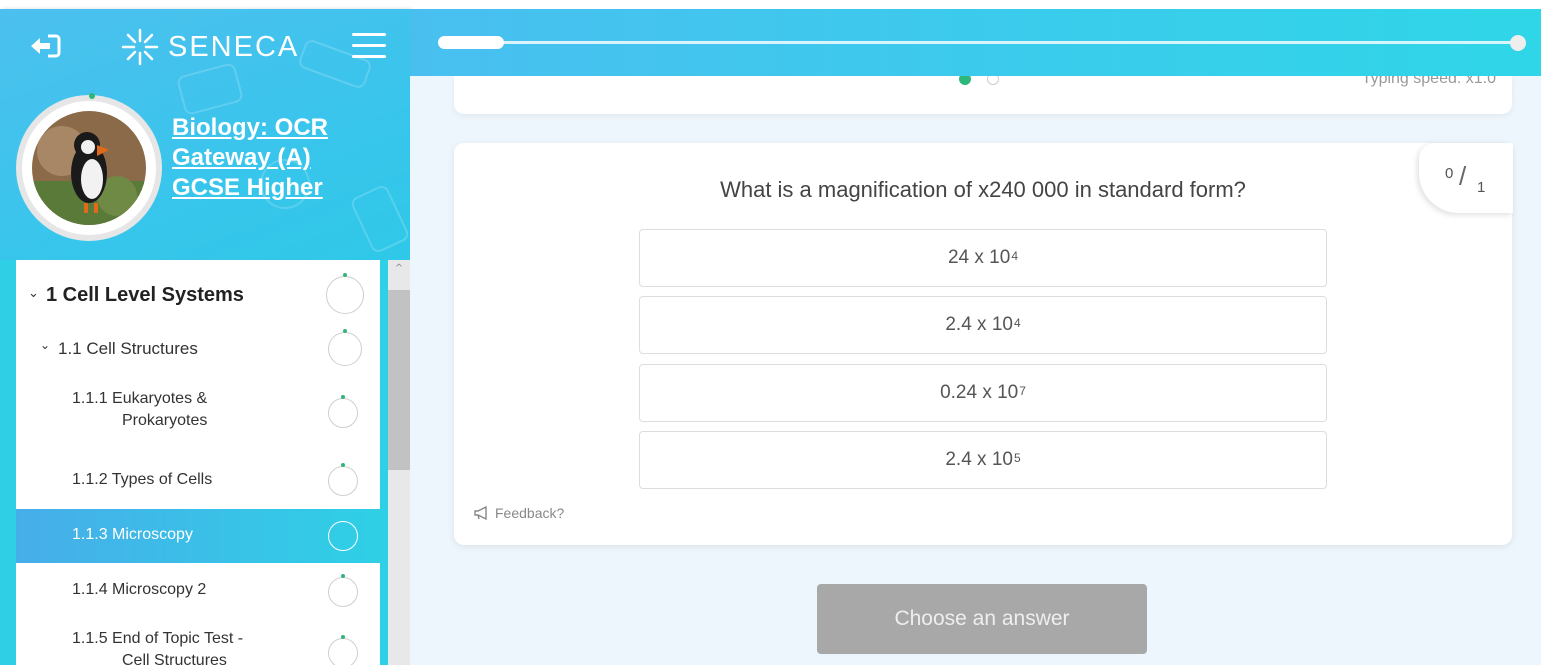 Image resolution: width=1541 pixels, height=665 pixels. What do you see at coordinates (983, 393) in the screenshot?
I see `answer-option: 0.24 x 10 7` at bounding box center [983, 393].